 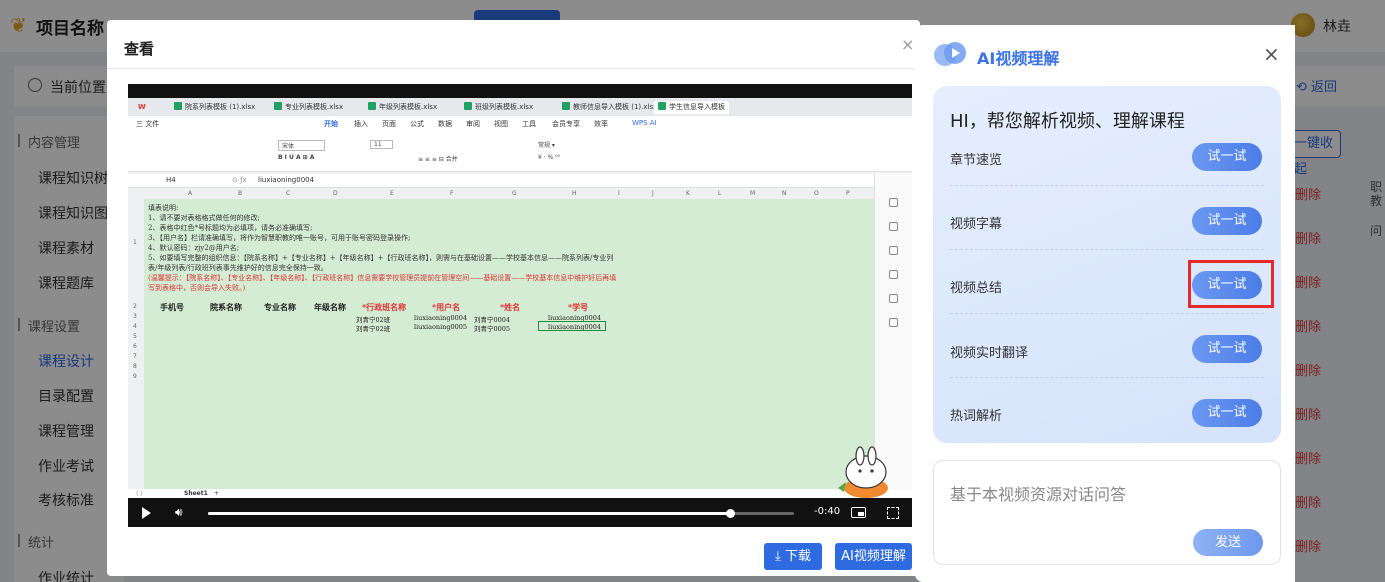 What do you see at coordinates (976, 288) in the screenshot?
I see `feature-label-summary: 视频总结` at bounding box center [976, 288].